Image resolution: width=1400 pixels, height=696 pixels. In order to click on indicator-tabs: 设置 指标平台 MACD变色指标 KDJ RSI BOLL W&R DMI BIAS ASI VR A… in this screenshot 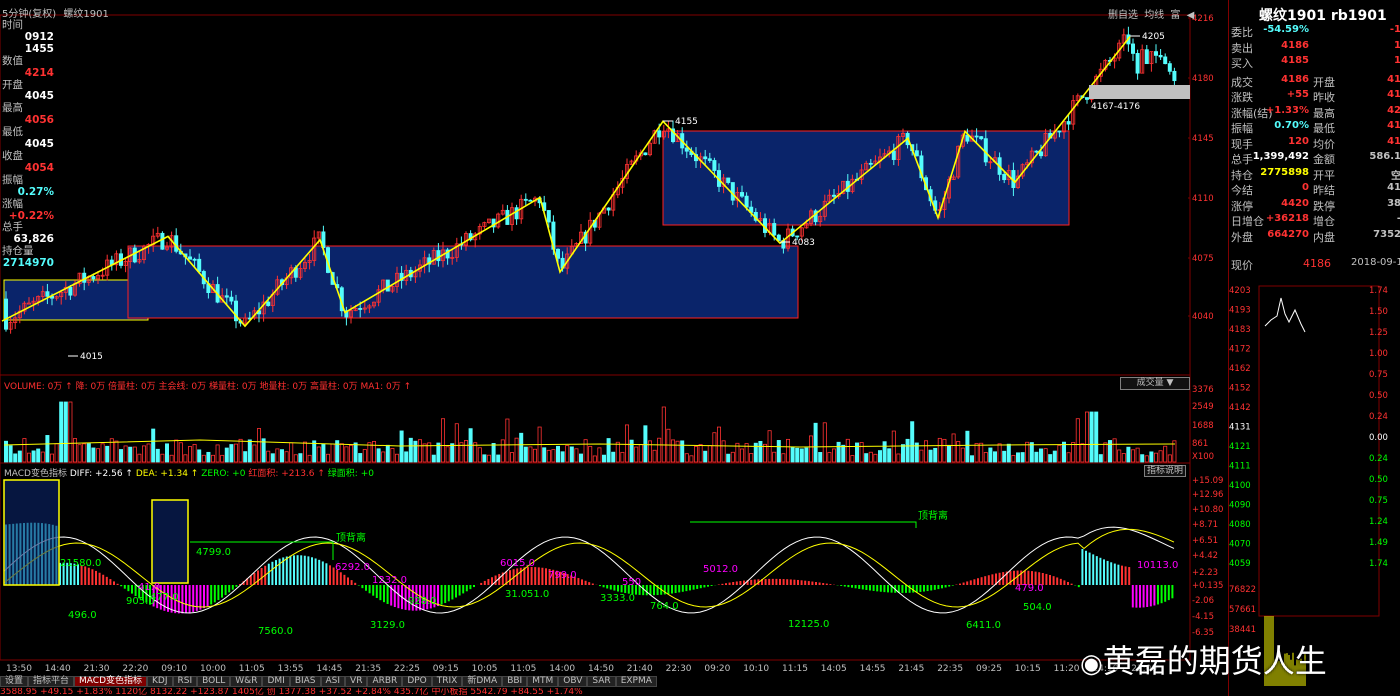, I will do `click(328, 681)`.